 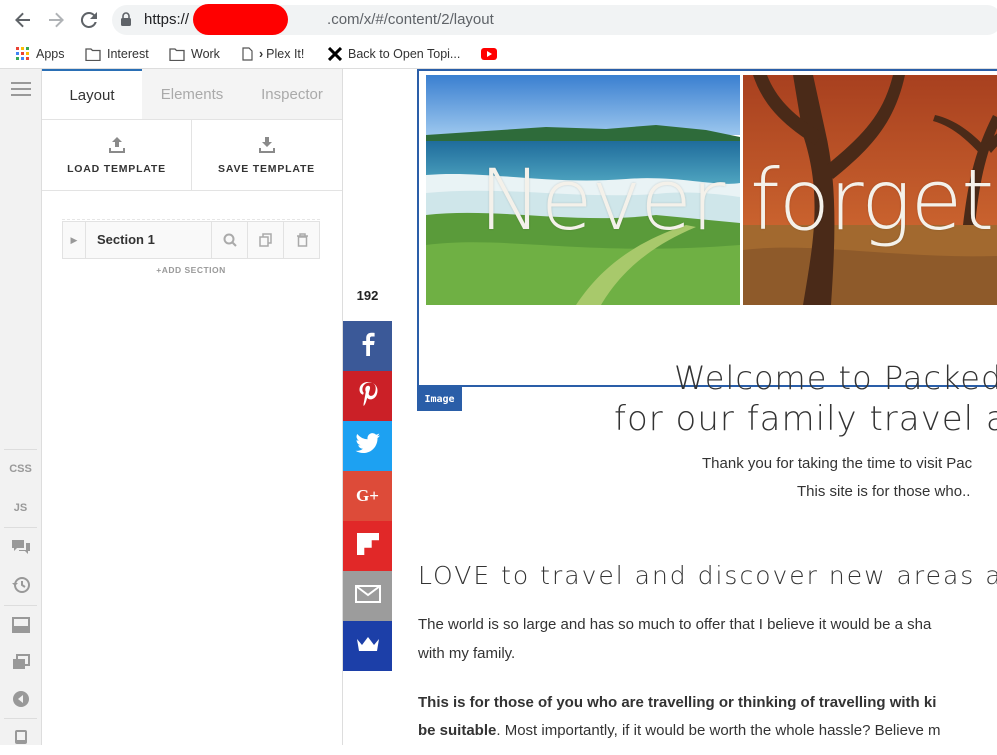 I want to click on crown-icon, so click(x=368, y=646).